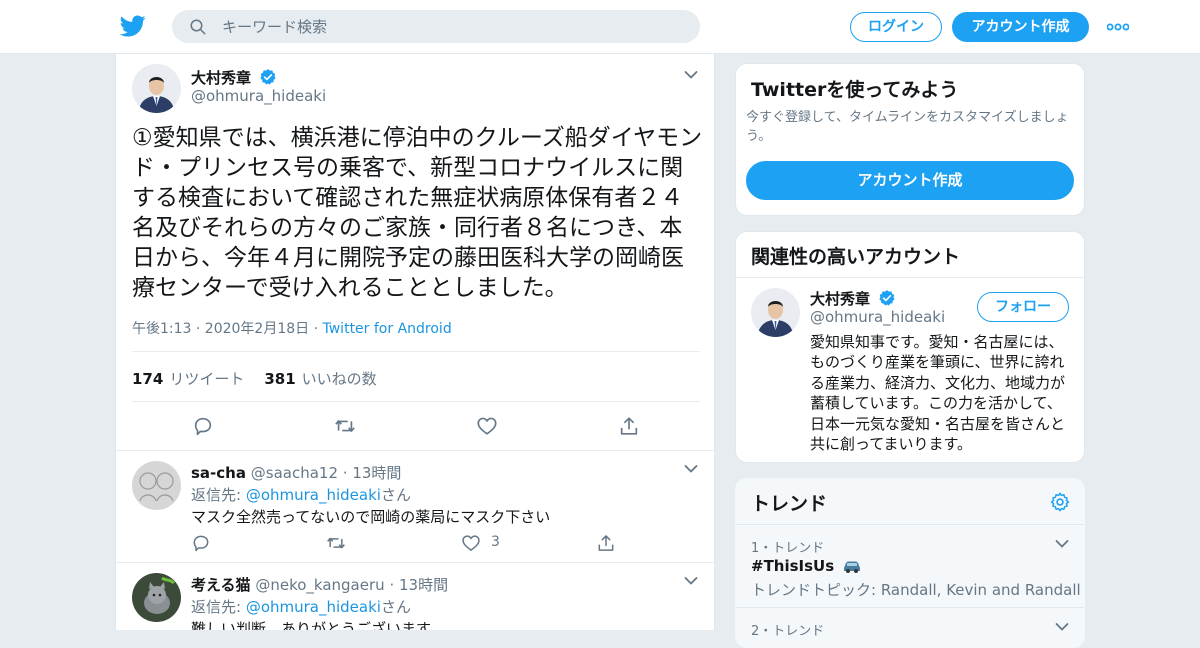 Image resolution: width=1200 pixels, height=648 pixels. I want to click on related-account-name: 大村秀章, so click(853, 298).